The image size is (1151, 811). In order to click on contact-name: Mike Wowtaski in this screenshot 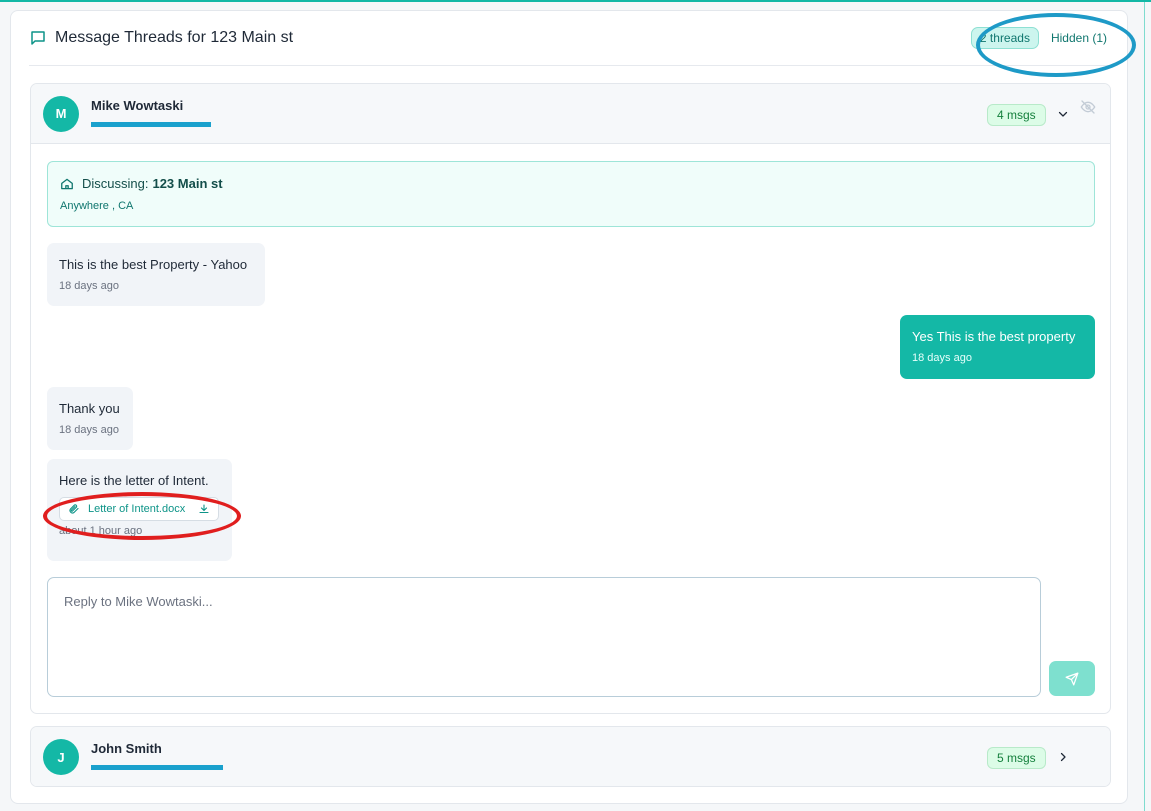, I will do `click(137, 105)`.